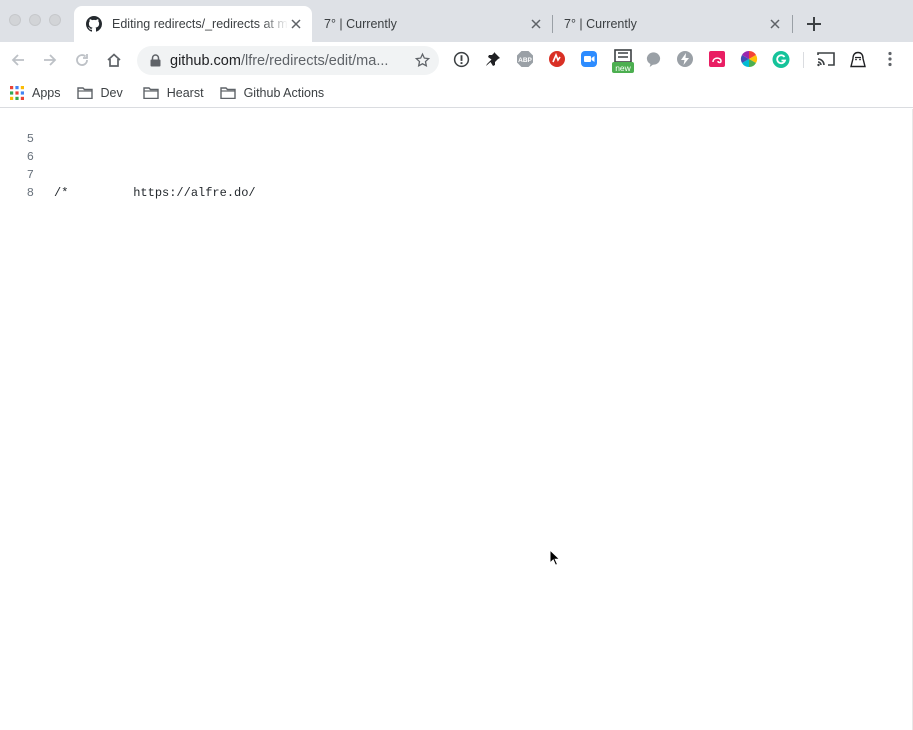  Describe the element at coordinates (858, 59) in the screenshot. I see `profile-icon` at that location.